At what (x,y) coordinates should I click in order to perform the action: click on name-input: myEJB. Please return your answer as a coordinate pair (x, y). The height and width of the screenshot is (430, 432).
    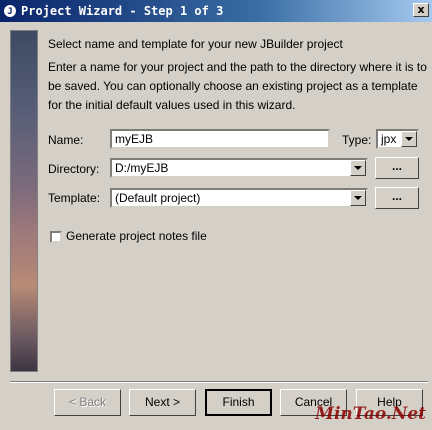
    Looking at the image, I should click on (220, 139).